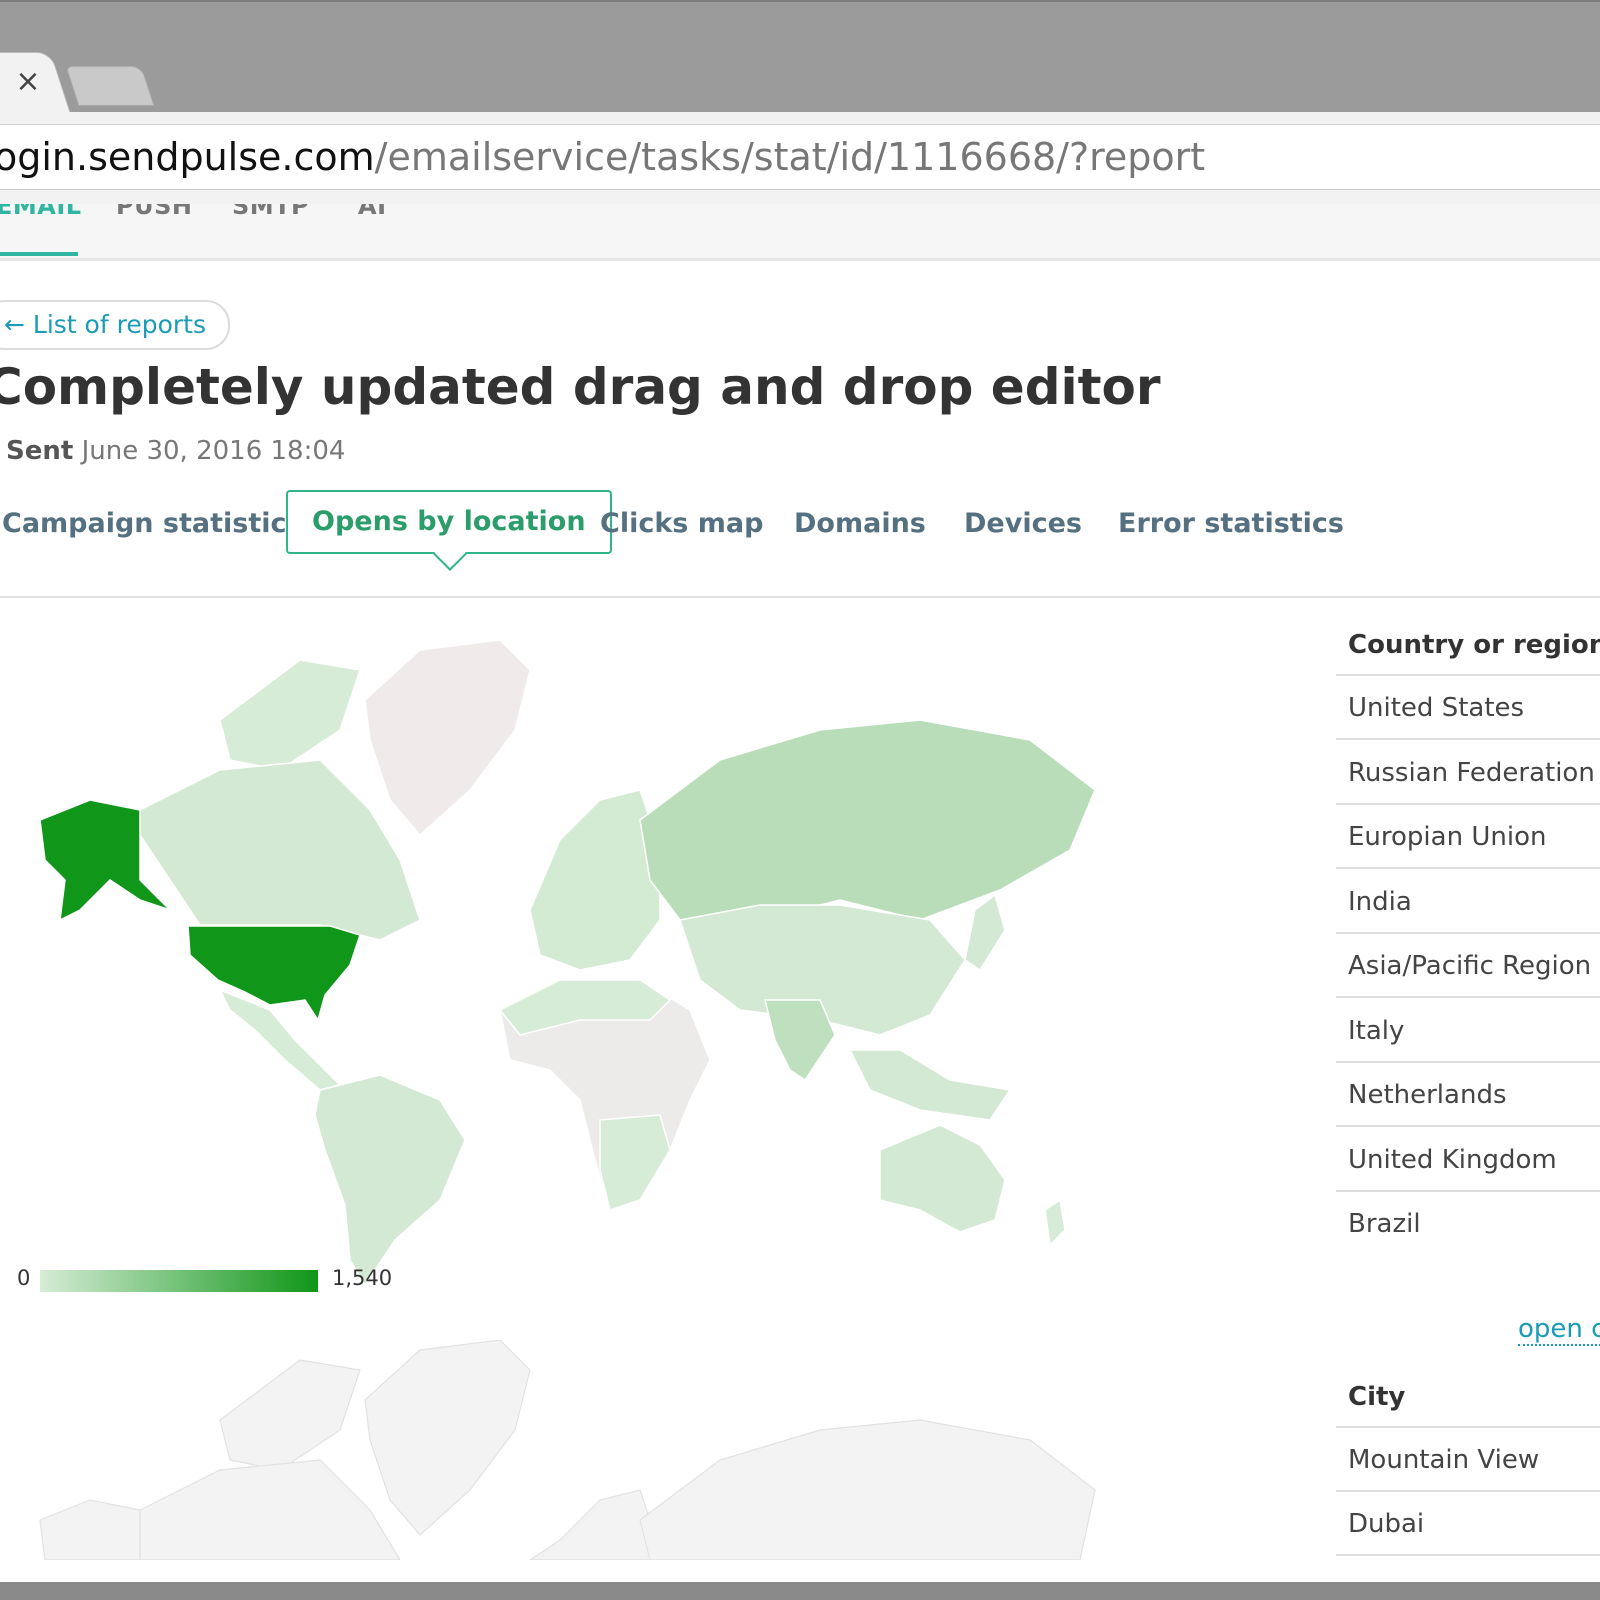 Image resolution: width=1600 pixels, height=1600 pixels. Describe the element at coordinates (800, 1040) in the screenshot. I see `map-region-india` at that location.